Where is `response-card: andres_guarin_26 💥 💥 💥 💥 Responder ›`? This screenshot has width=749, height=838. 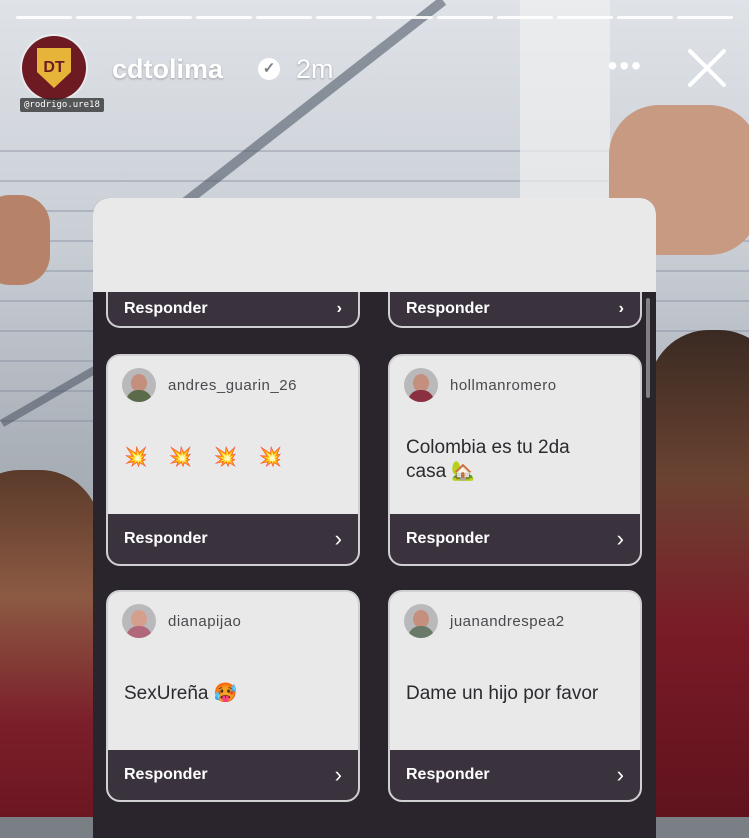 response-card: andres_guarin_26 💥 💥 💥 💥 Responder › is located at coordinates (233, 460).